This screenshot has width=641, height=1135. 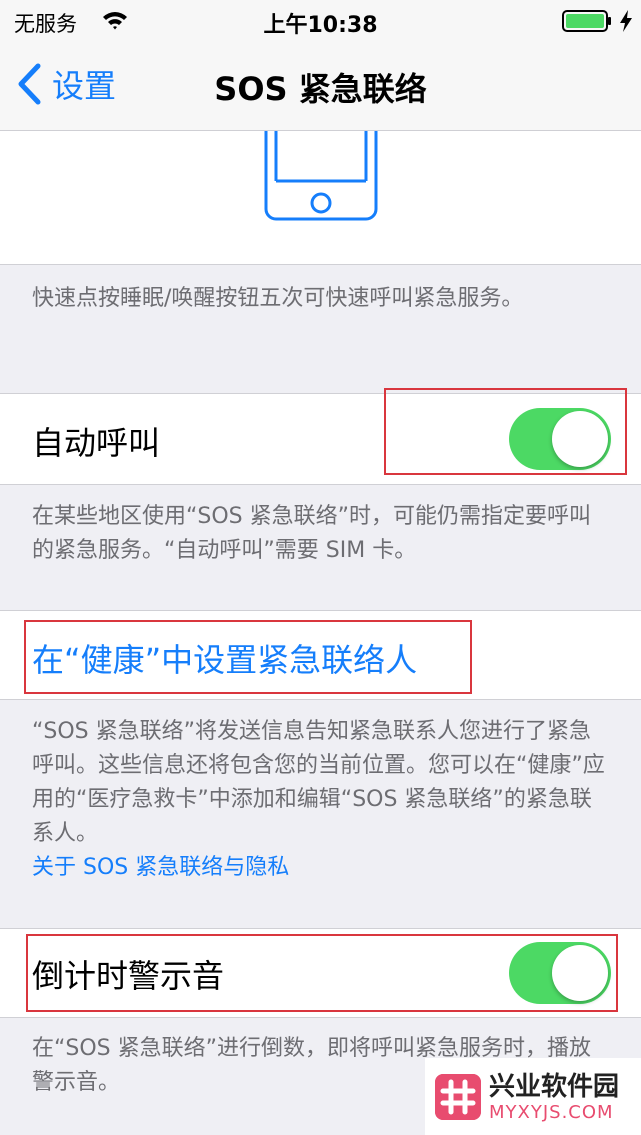 I want to click on health-contacts-row: 在“健康”中设置紧急联络人, so click(x=320, y=655).